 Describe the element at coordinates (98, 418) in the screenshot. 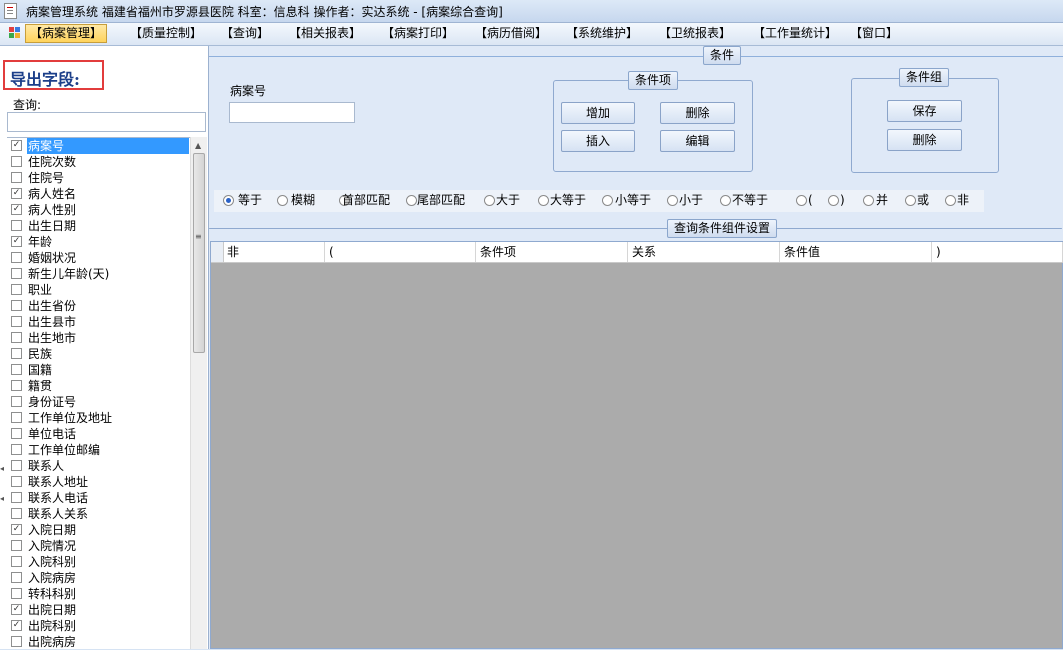

I see `export-field-item: 工作单位及地址` at that location.